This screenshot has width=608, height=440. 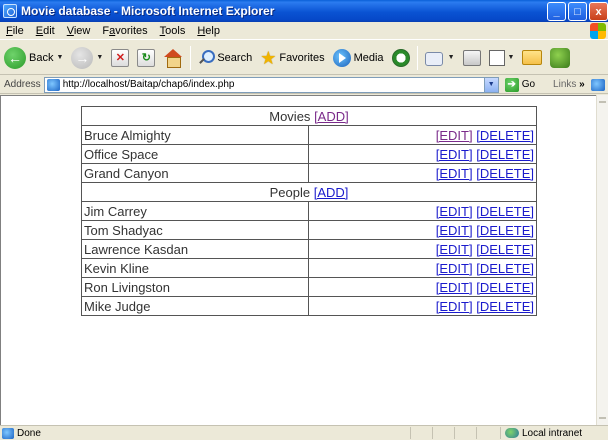 I want to click on media-label: Media, so click(x=368, y=57).